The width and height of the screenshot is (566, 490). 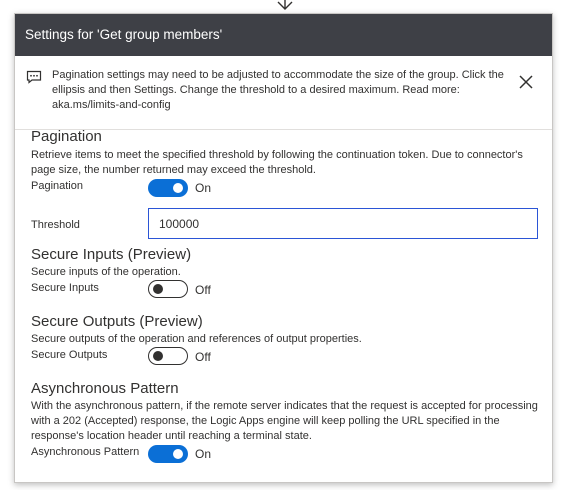 I want to click on pagination-title: Pagination, so click(x=66, y=136).